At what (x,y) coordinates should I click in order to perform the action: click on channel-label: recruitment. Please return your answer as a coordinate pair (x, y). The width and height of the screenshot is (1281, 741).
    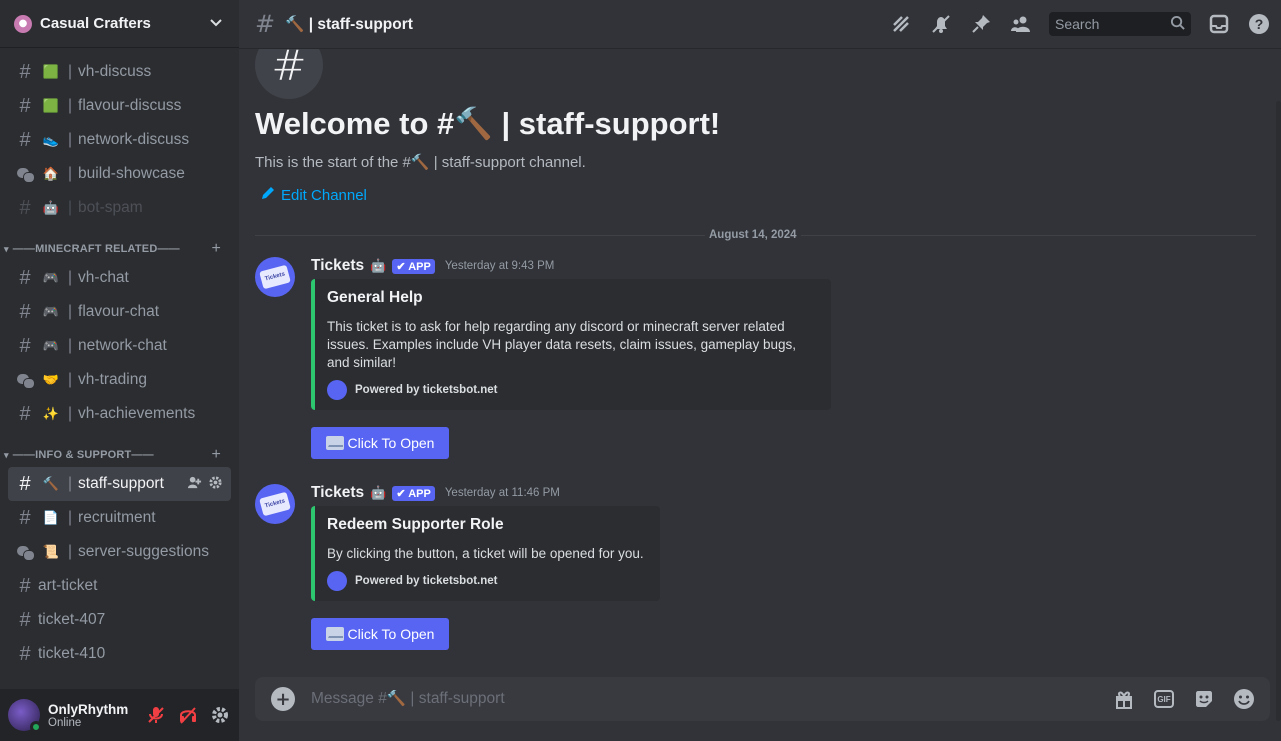
    Looking at the image, I should click on (117, 517).